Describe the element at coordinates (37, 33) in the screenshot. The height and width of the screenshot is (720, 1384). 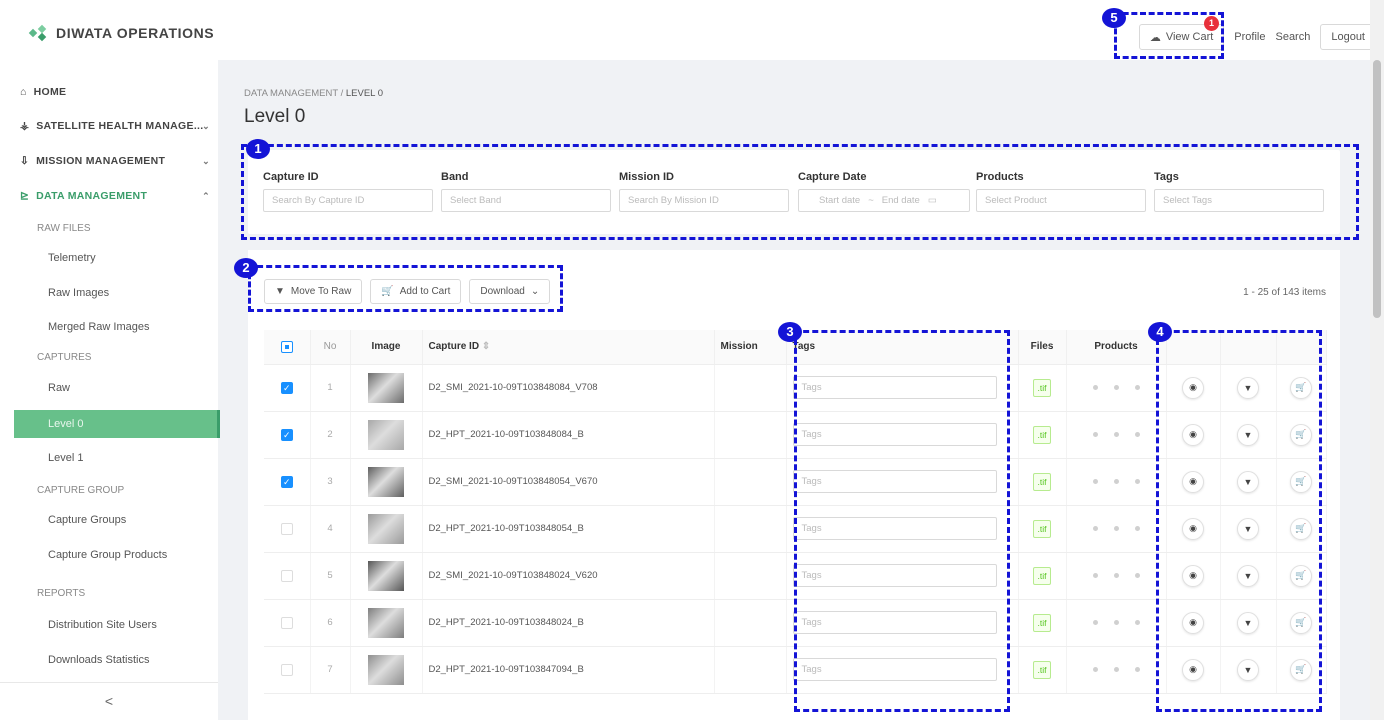
I see `satellite-logo-icon` at that location.